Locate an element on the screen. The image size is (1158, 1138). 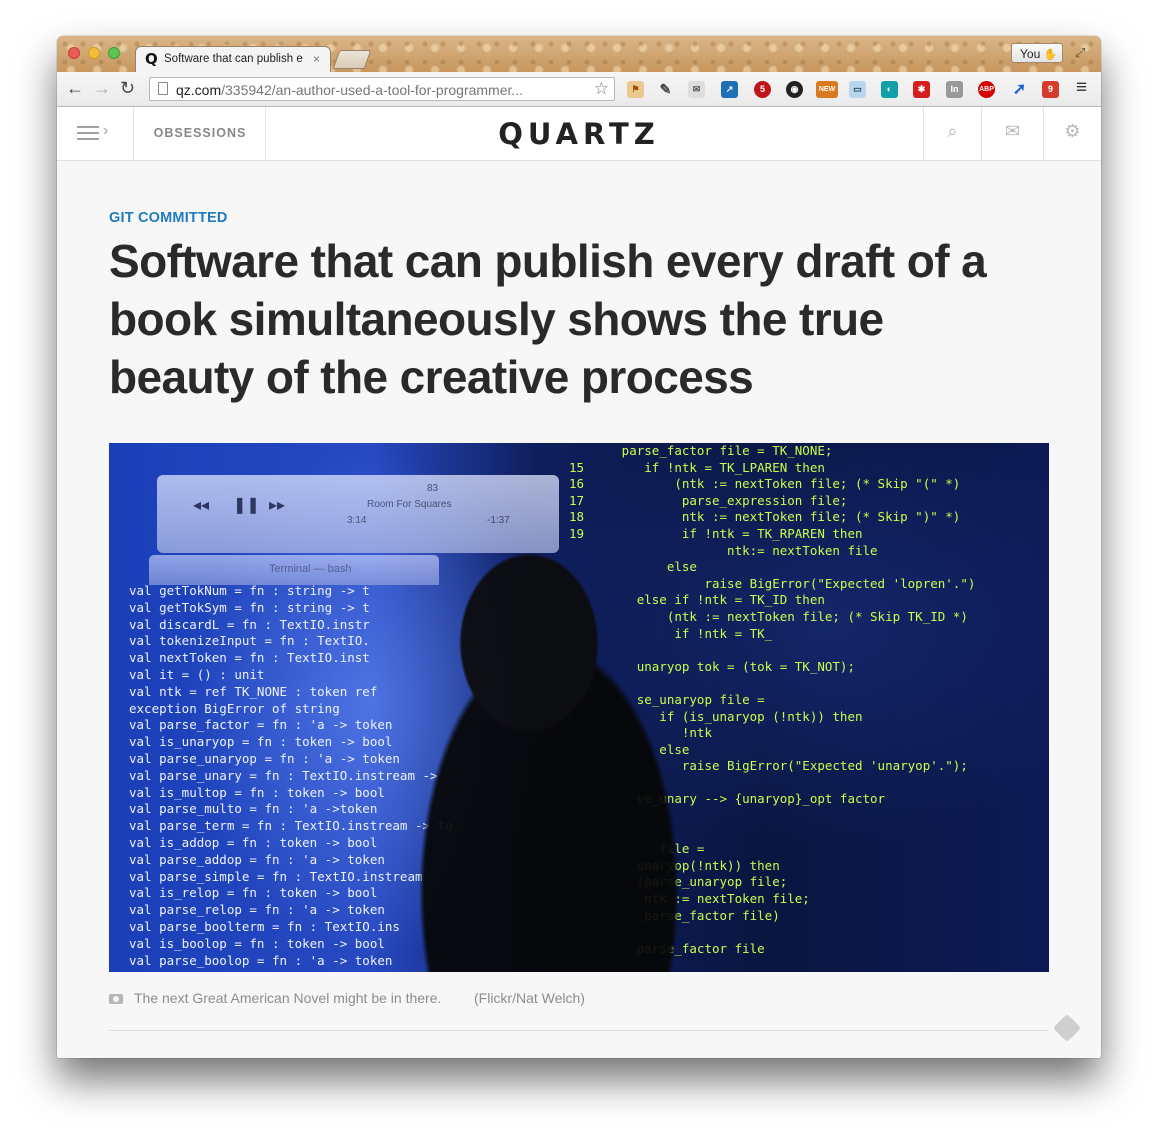
envelope-icon: ✉ is located at coordinates (1012, 131).